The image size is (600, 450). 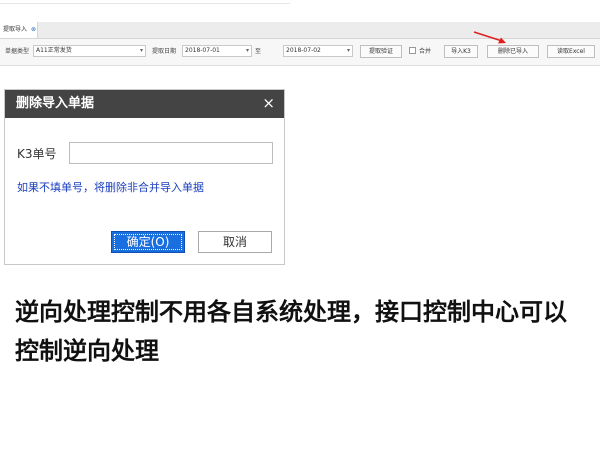 I want to click on close-icon: ×, so click(x=268, y=103).